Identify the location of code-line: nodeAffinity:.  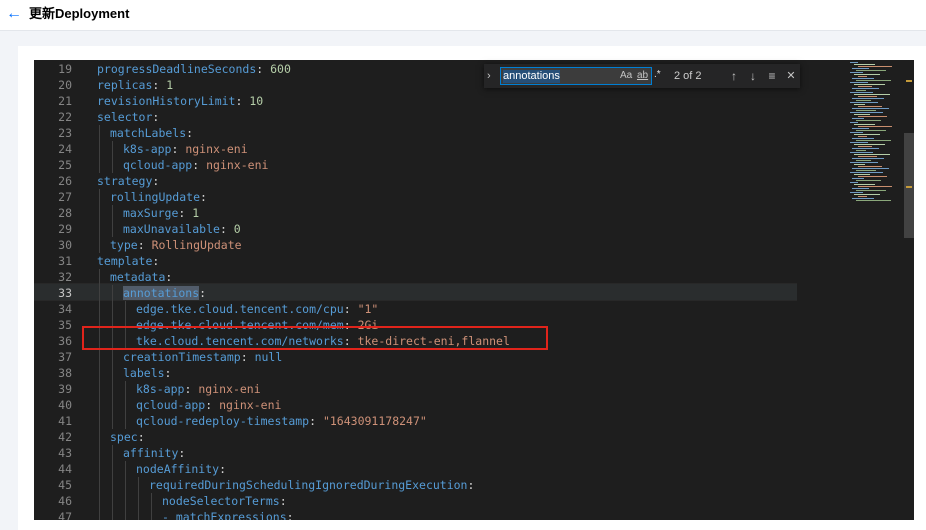
(516, 469).